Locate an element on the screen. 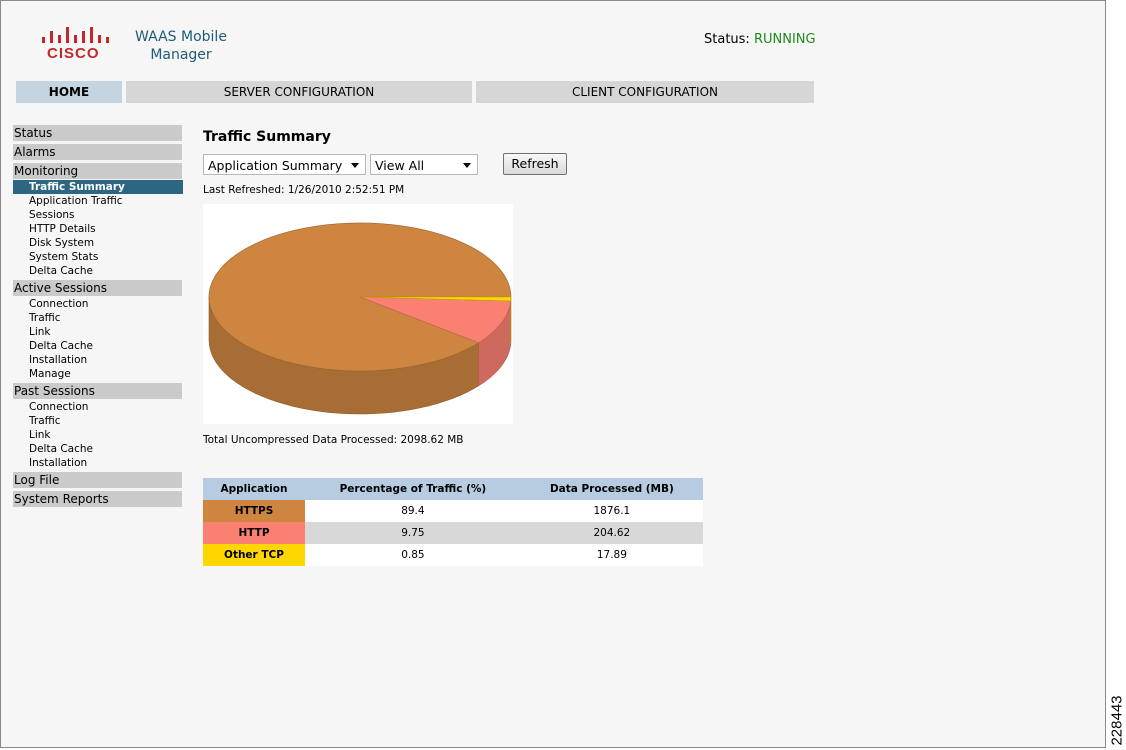 Image resolution: width=1126 pixels, height=750 pixels. sidebar-alarms: Alarms is located at coordinates (97, 152).